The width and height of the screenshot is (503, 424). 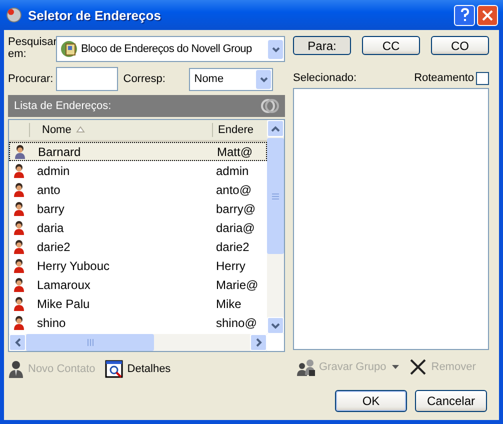 I want to click on people-icon, so click(x=306, y=367).